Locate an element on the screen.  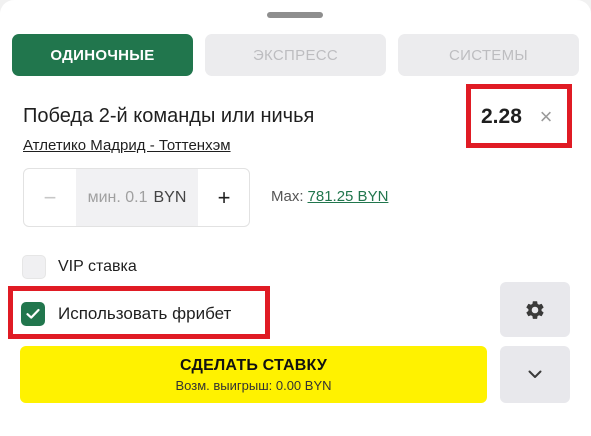
stake-stepper: − мин. 0.1 BYN + is located at coordinates (136, 197).